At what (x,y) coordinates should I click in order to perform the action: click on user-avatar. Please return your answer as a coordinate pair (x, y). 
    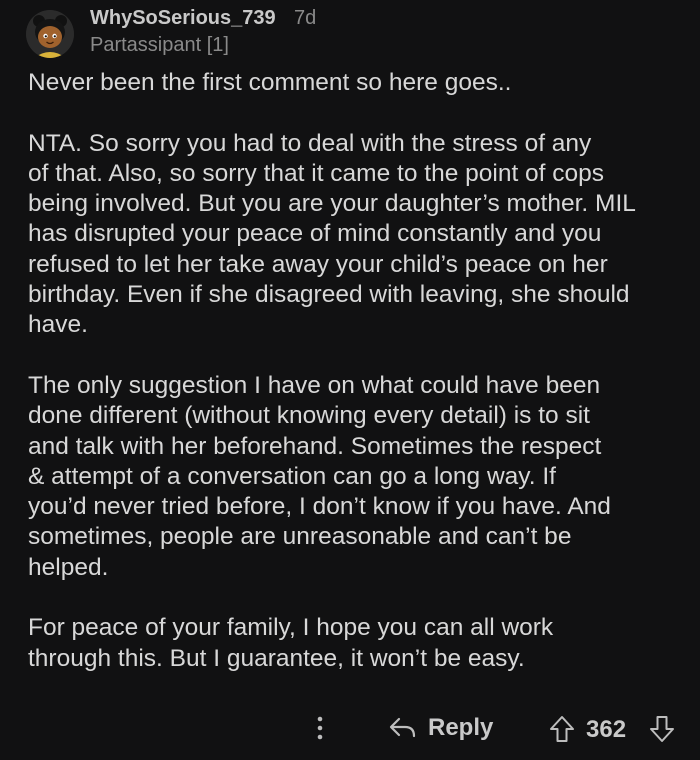
    Looking at the image, I should click on (50, 34).